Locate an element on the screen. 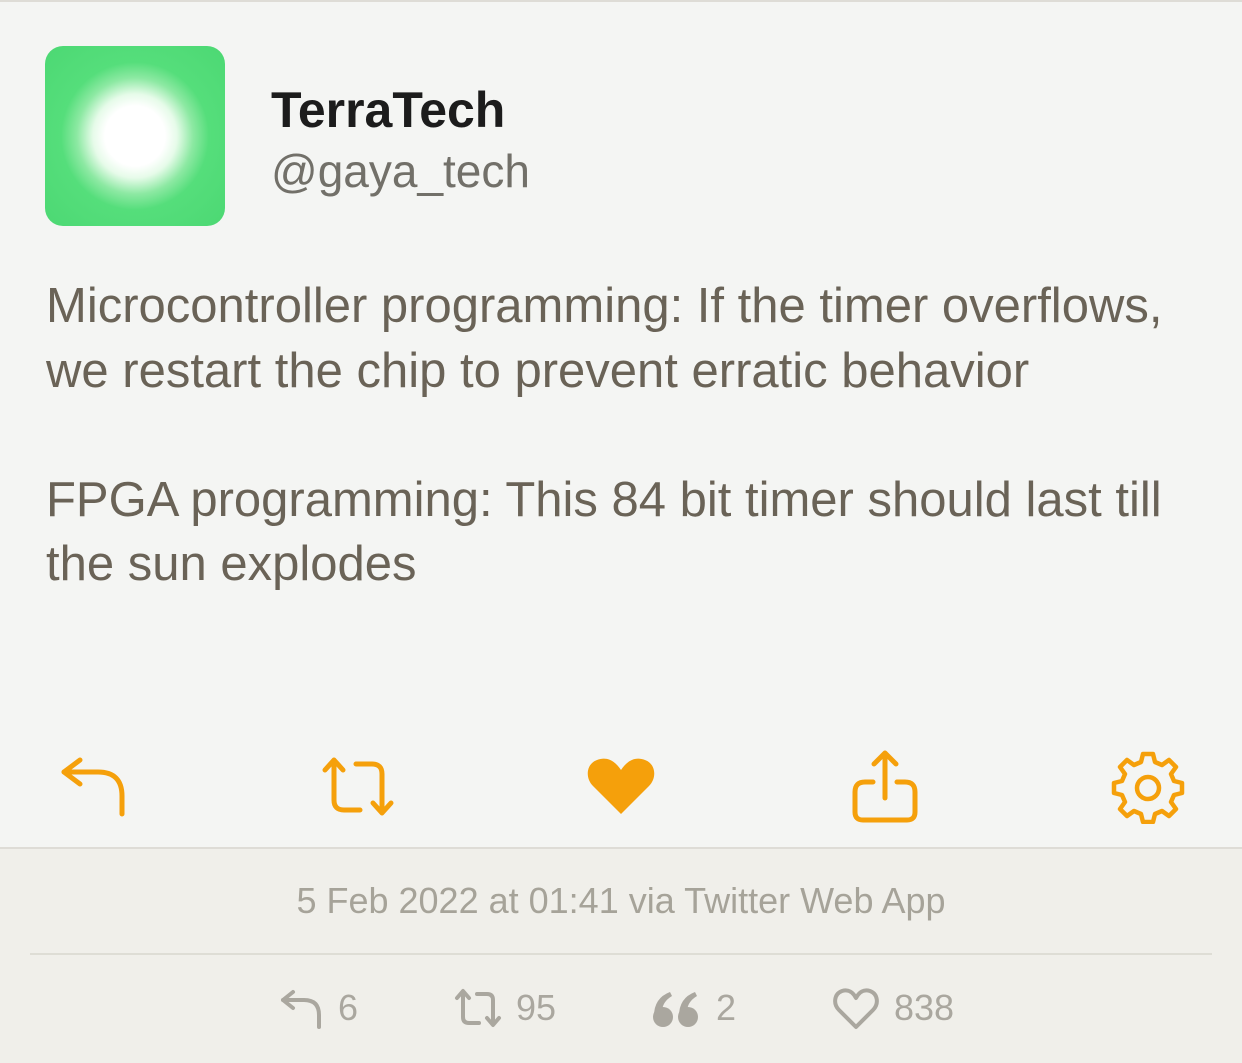 Image resolution: width=1242 pixels, height=1063 pixels. reply-count-value: 6 is located at coordinates (348, 1007).